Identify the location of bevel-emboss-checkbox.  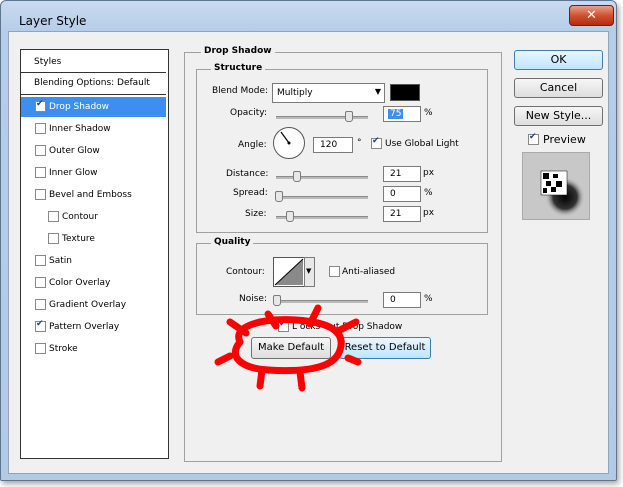
(40, 194).